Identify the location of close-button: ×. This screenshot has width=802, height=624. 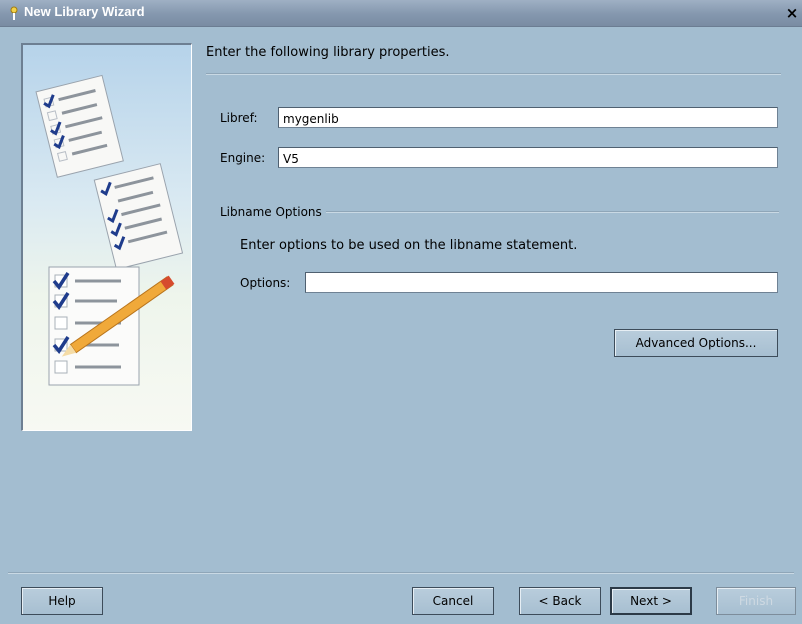
(792, 14).